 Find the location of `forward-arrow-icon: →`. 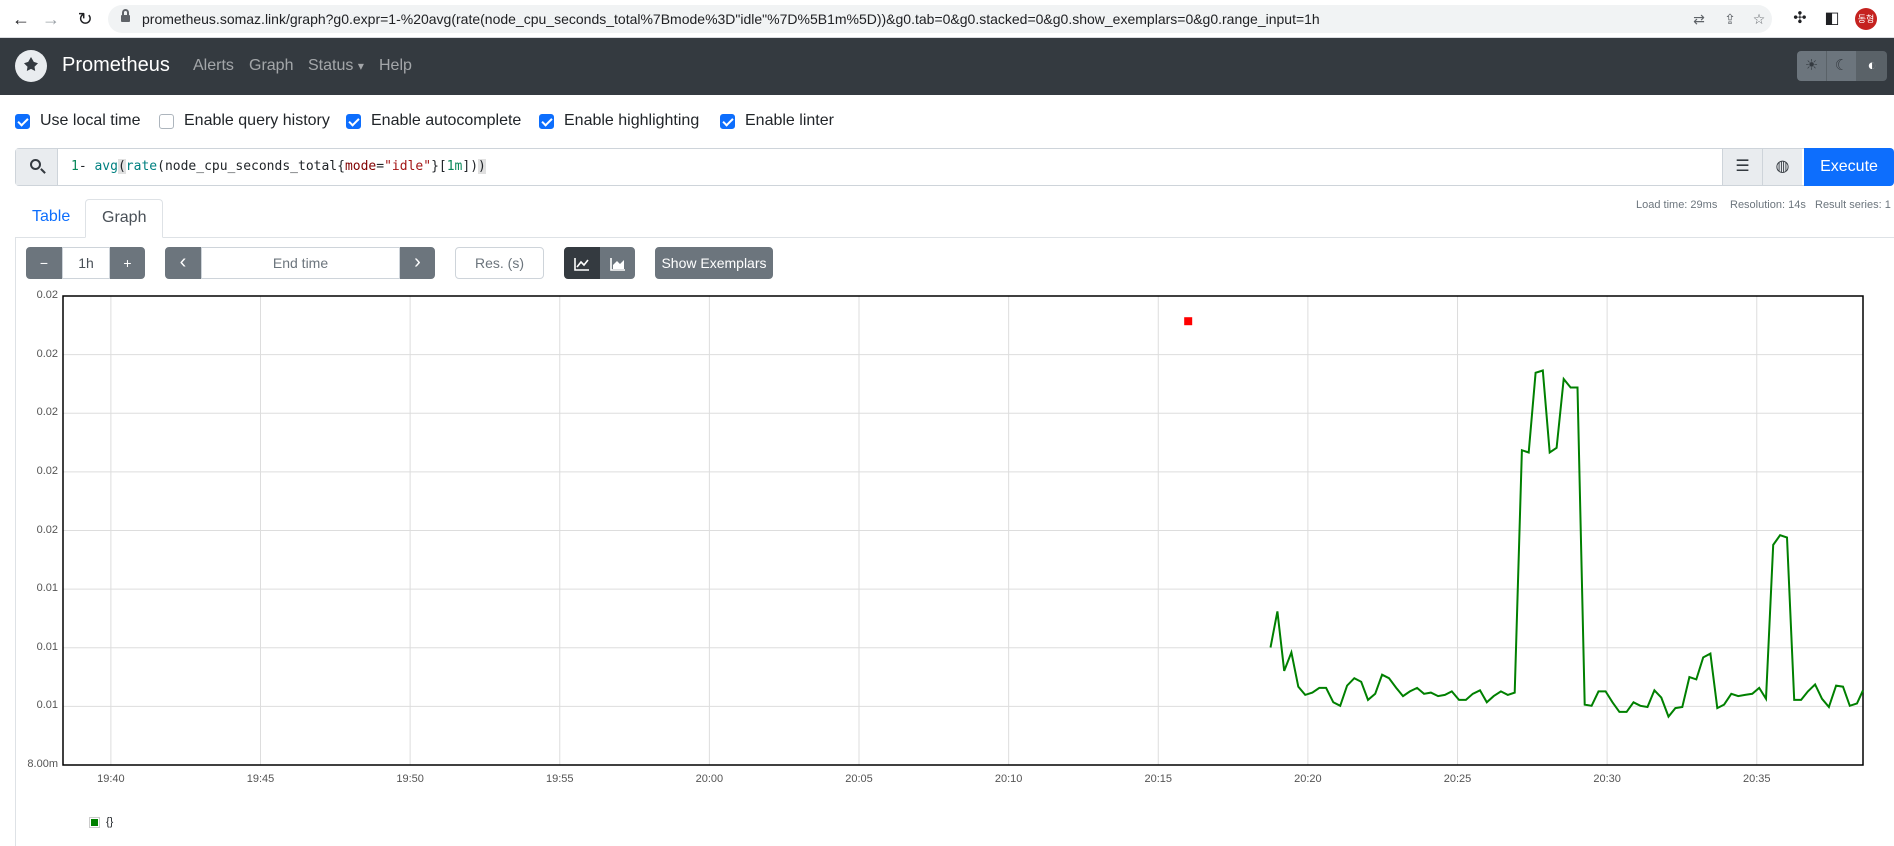

forward-arrow-icon: → is located at coordinates (51, 19).